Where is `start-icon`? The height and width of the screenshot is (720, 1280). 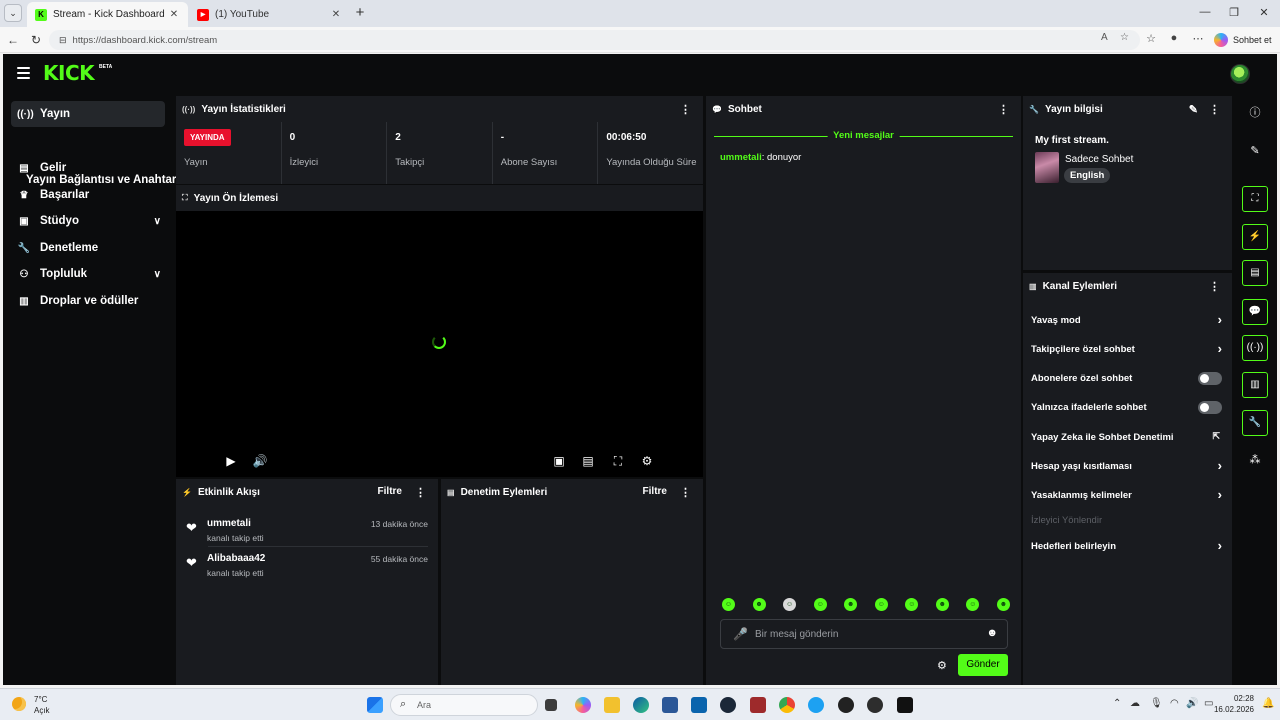 start-icon is located at coordinates (375, 705).